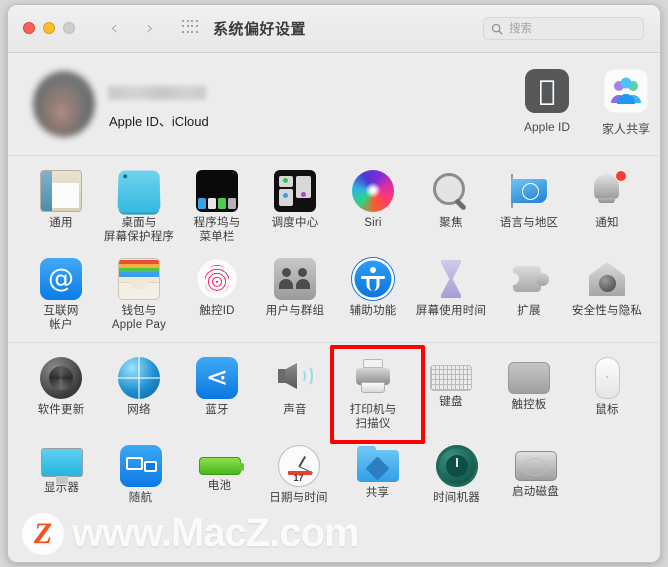  Describe the element at coordinates (529, 206) in the screenshot. I see `pref-language-region: 语言与地区` at that location.